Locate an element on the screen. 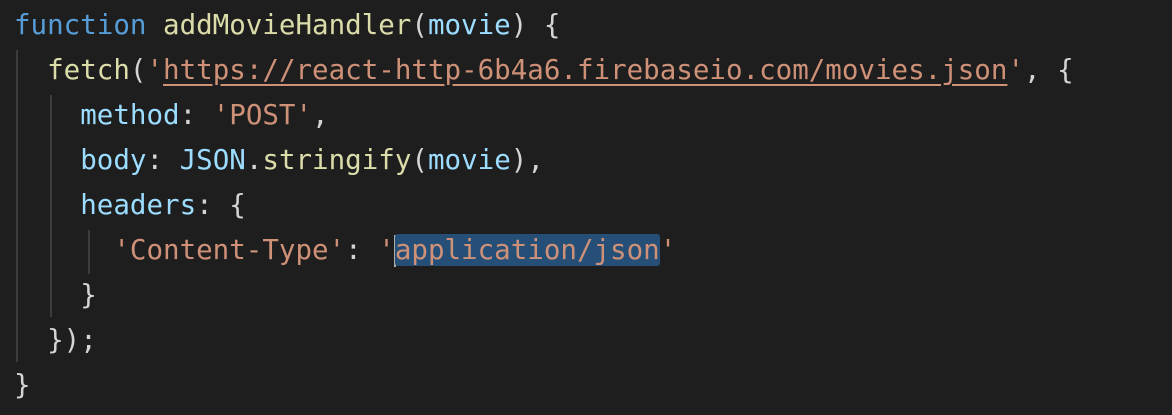  code-line: 'Content-Type': 'application/json' is located at coordinates (345, 250).